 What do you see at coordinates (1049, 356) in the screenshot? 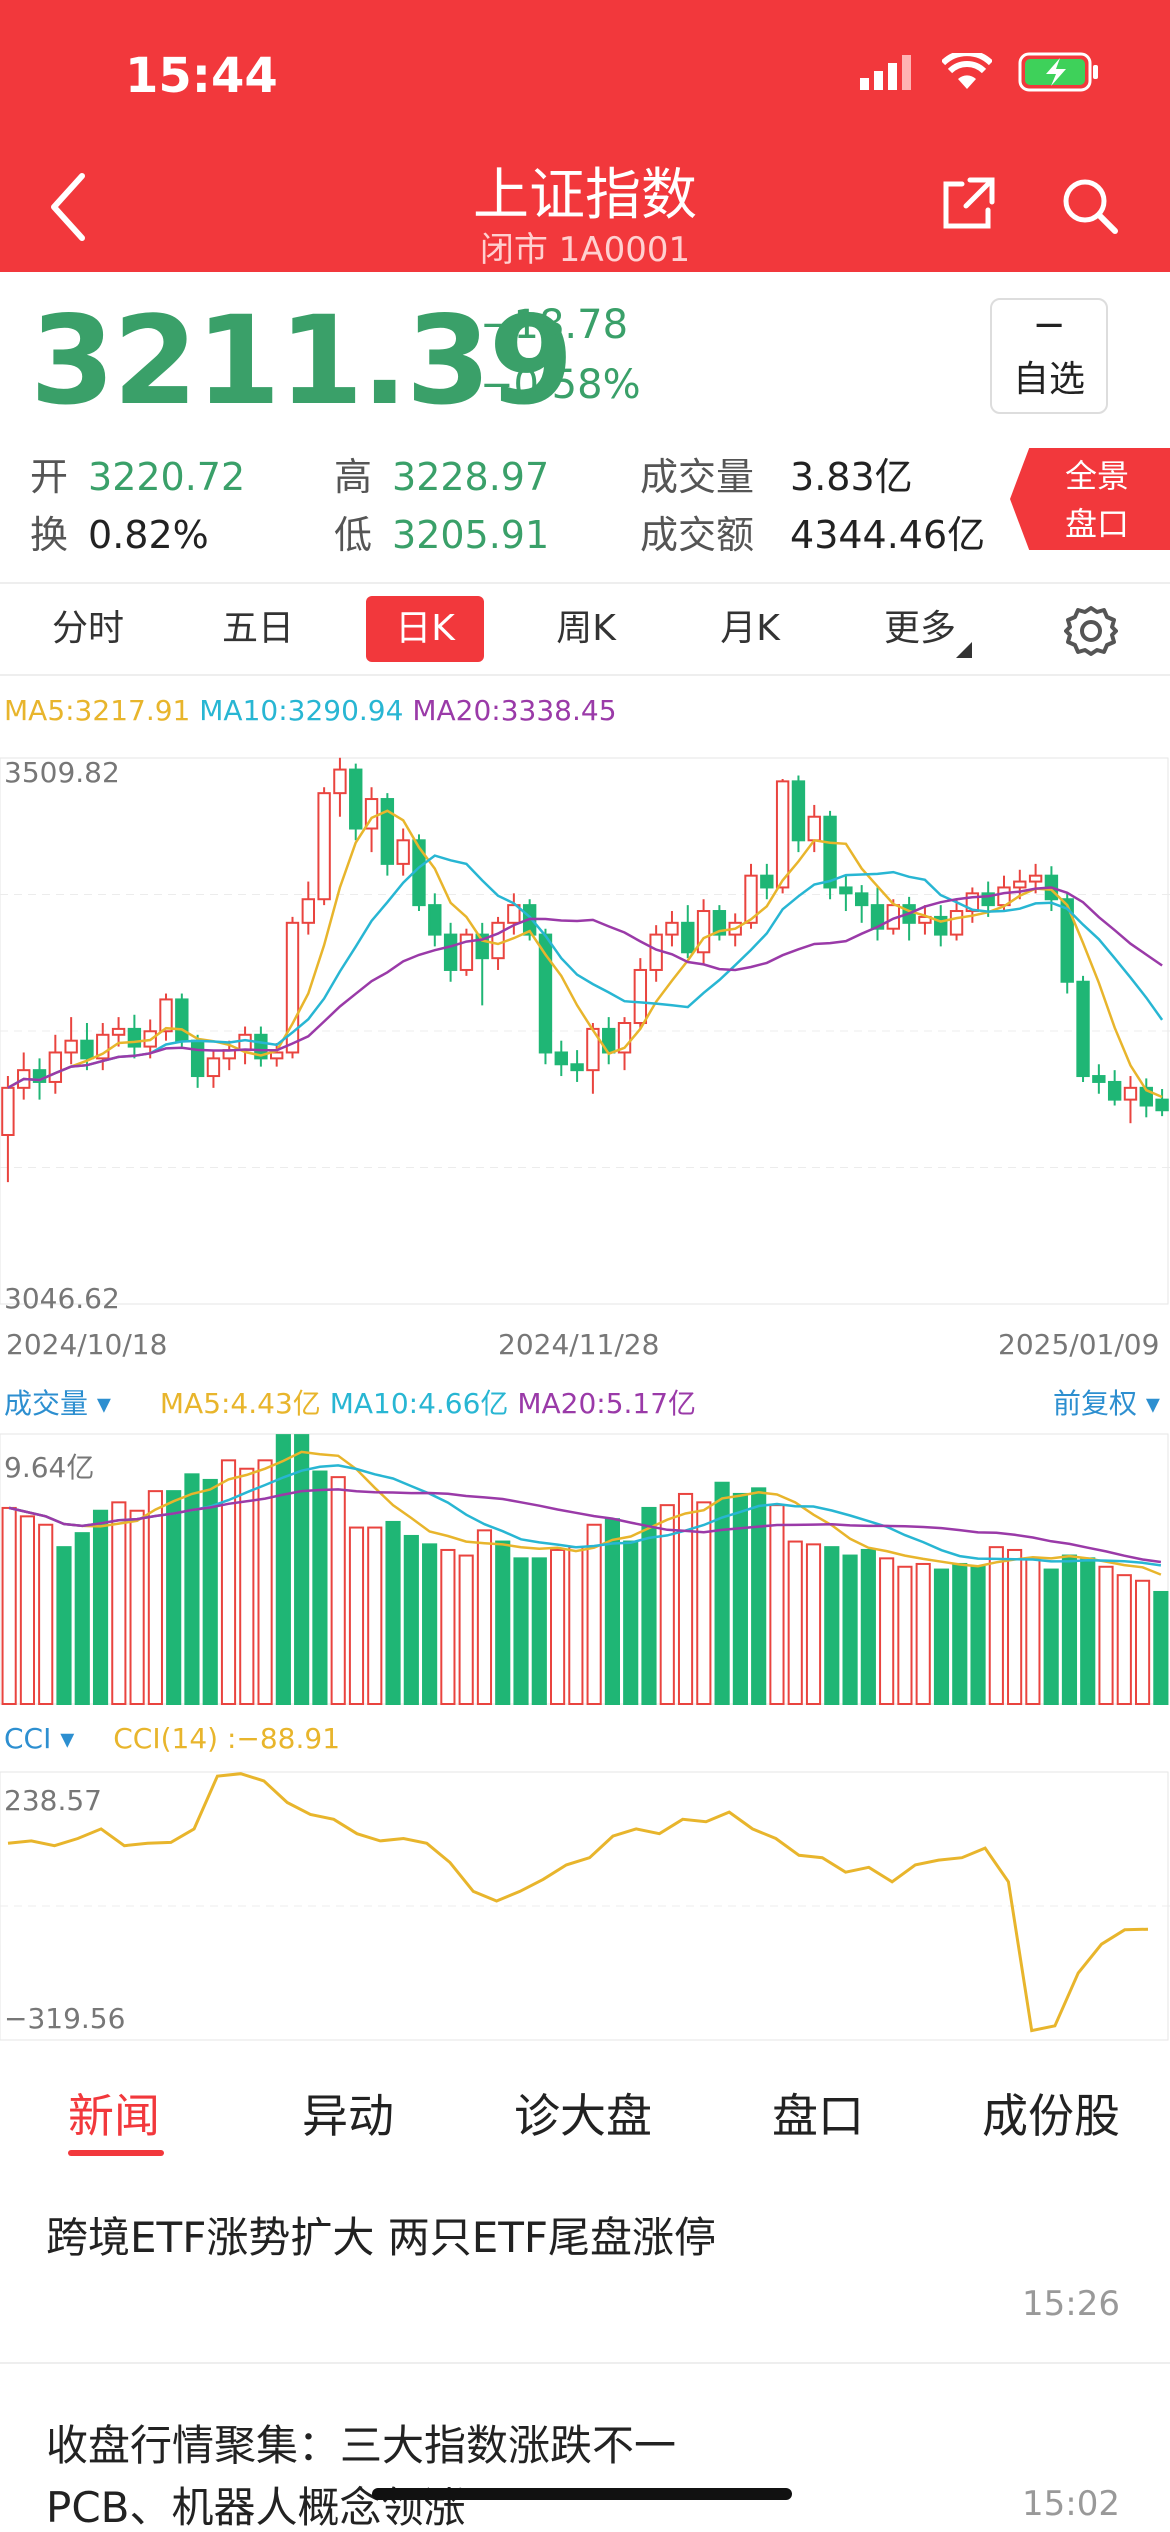
I see `add-watchlist-button: − 自选` at bounding box center [1049, 356].